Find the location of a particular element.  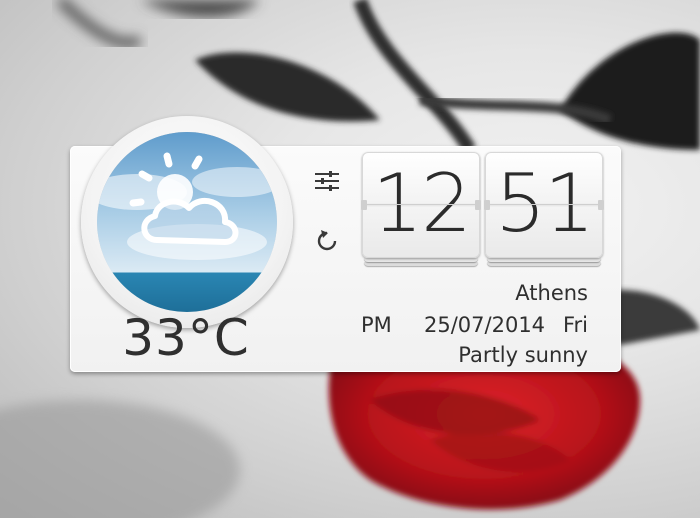

ampm-label: PM is located at coordinates (376, 325).